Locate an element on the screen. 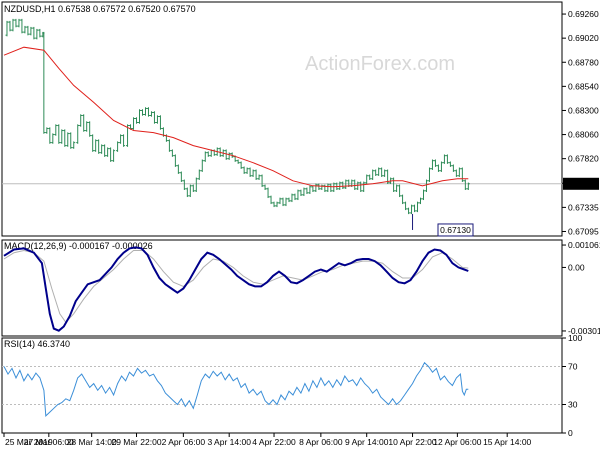 Image resolution: width=600 pixels, height=450 pixels. x-tick-label: 3 Apr 14:00 is located at coordinates (229, 442).